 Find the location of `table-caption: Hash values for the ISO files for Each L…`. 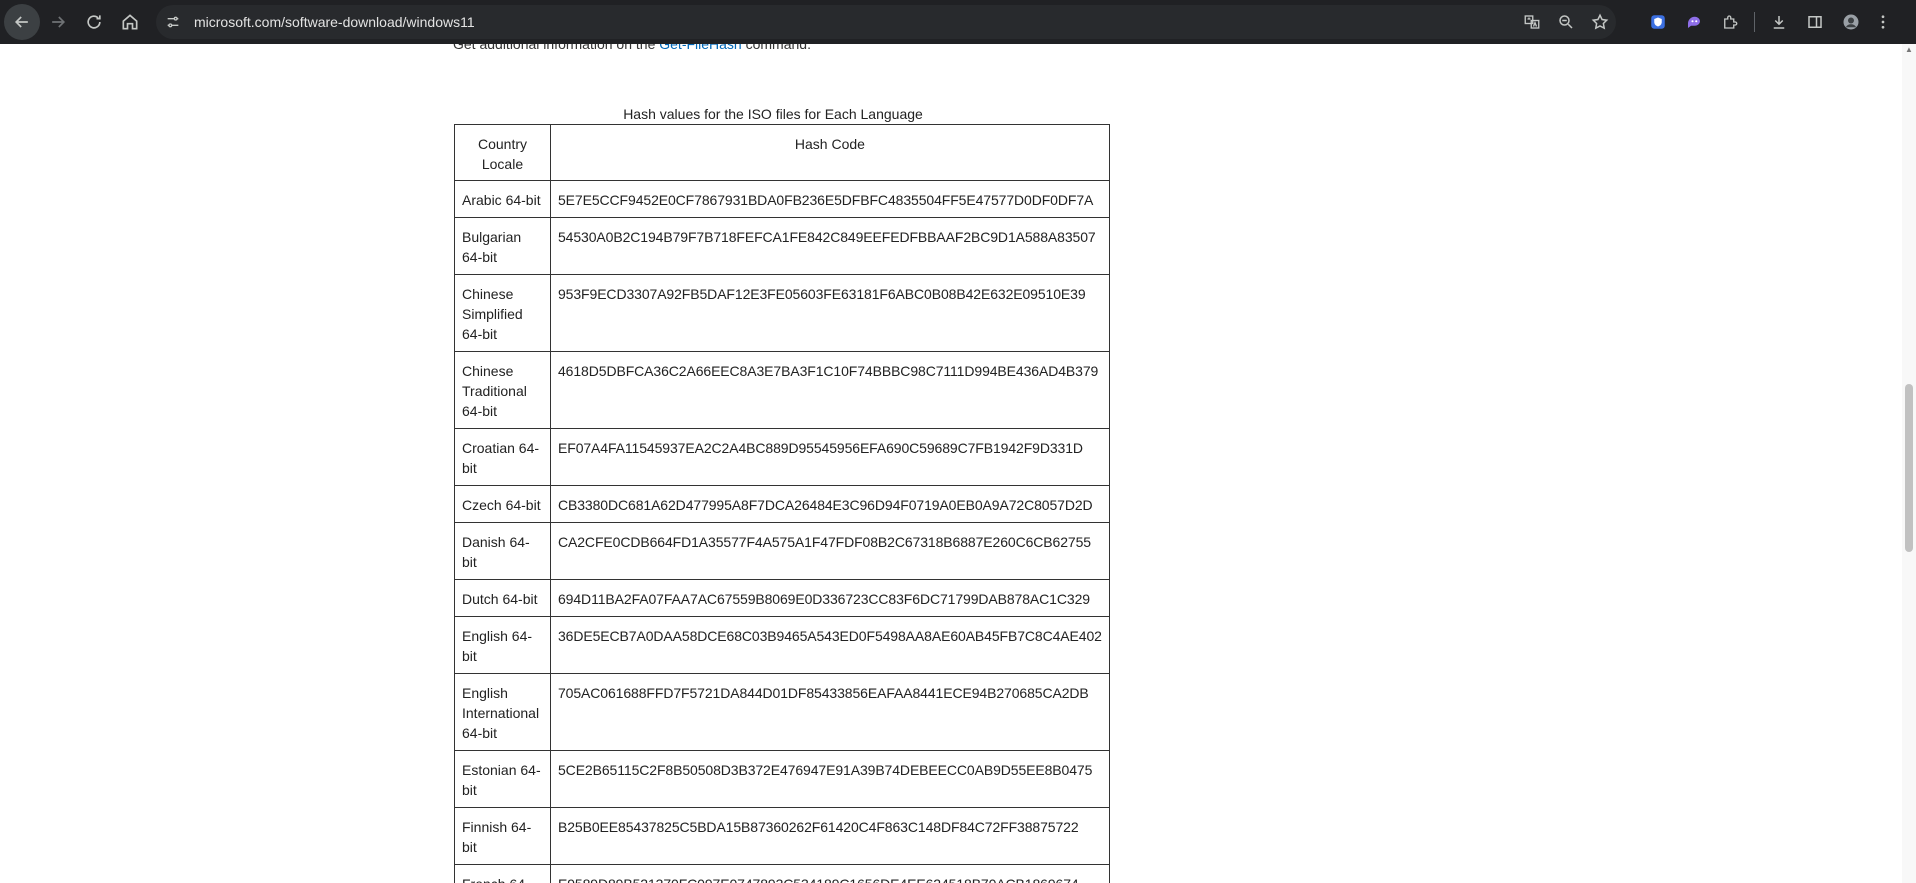

table-caption: Hash values for the ISO files for Each L… is located at coordinates (773, 114).